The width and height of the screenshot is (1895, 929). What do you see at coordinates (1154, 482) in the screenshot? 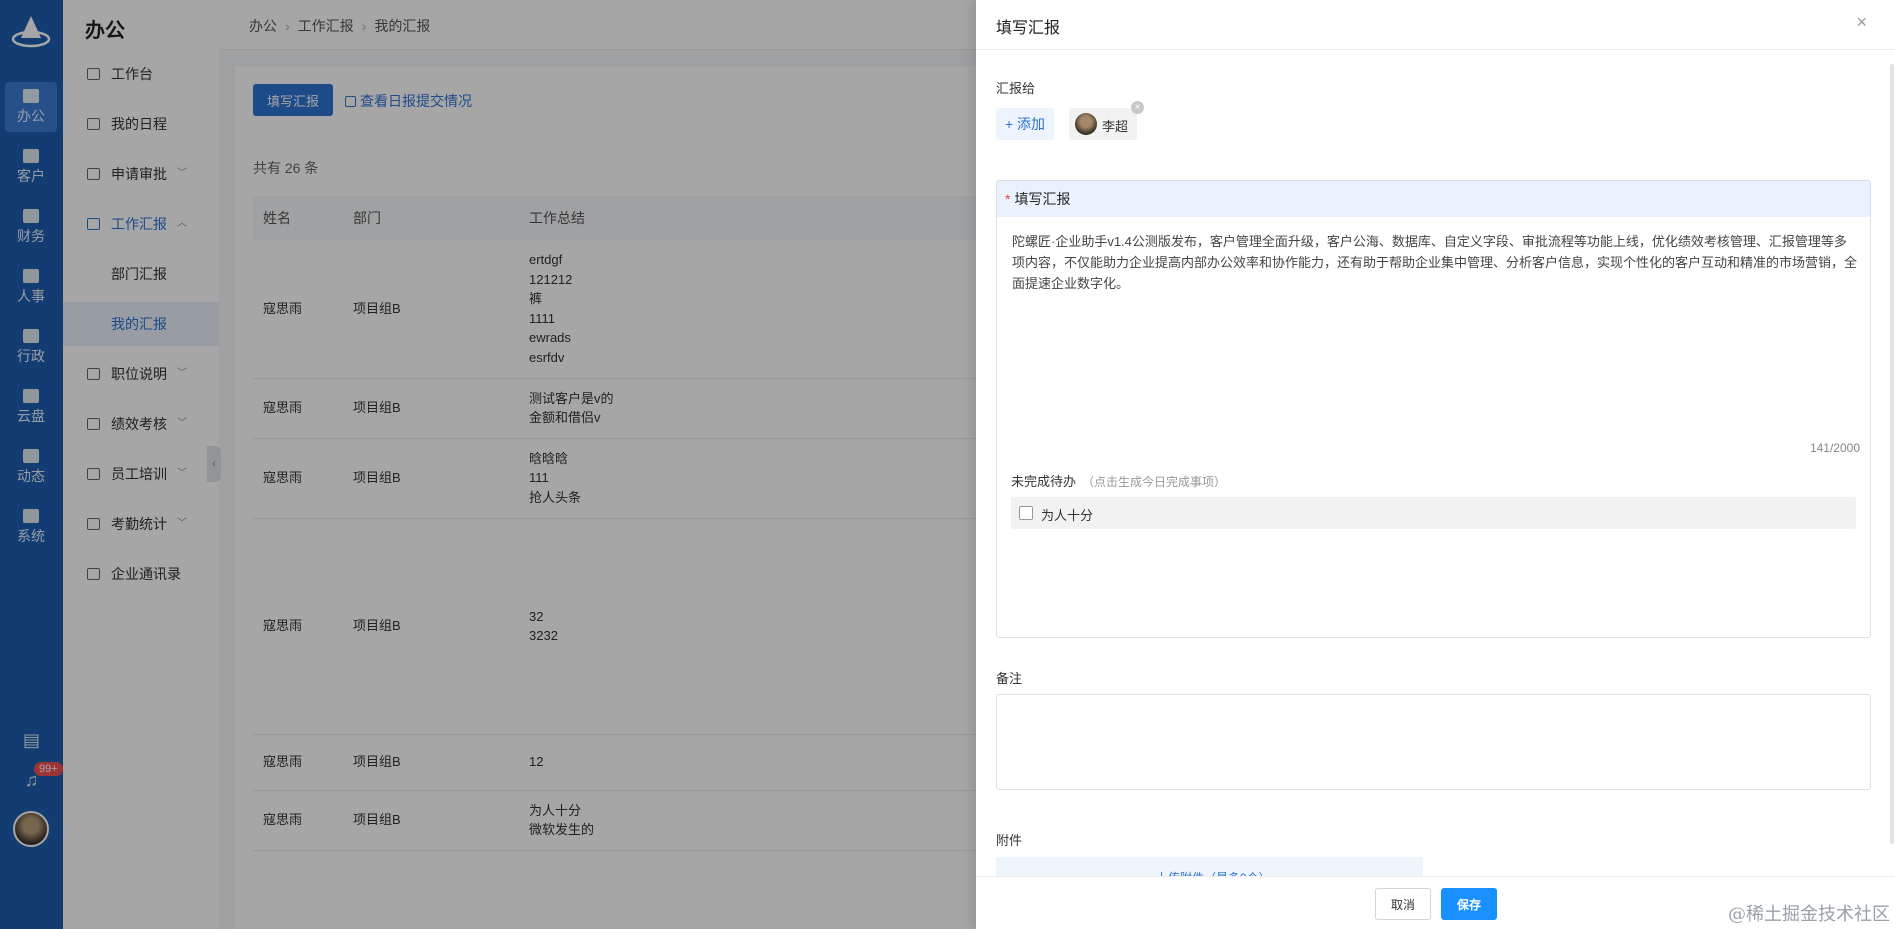
I see `todo-hint: （点击生成今日完成事项）` at bounding box center [1154, 482].